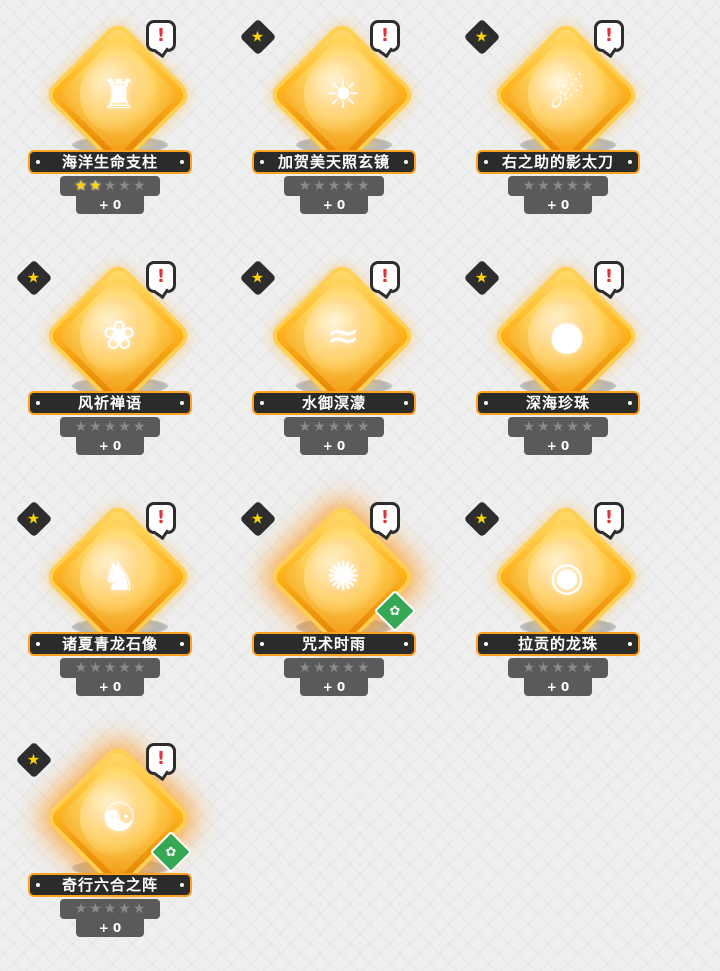 The width and height of the screenshot is (720, 971). Describe the element at coordinates (110, 644) in the screenshot. I see `relic-name: 诸夏青龙石像` at that location.